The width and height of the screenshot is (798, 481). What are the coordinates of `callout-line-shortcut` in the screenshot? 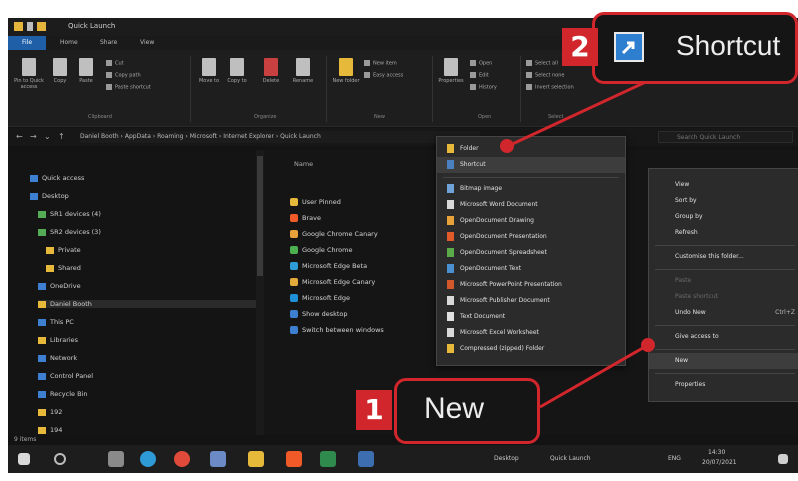 It's located at (579, 113).